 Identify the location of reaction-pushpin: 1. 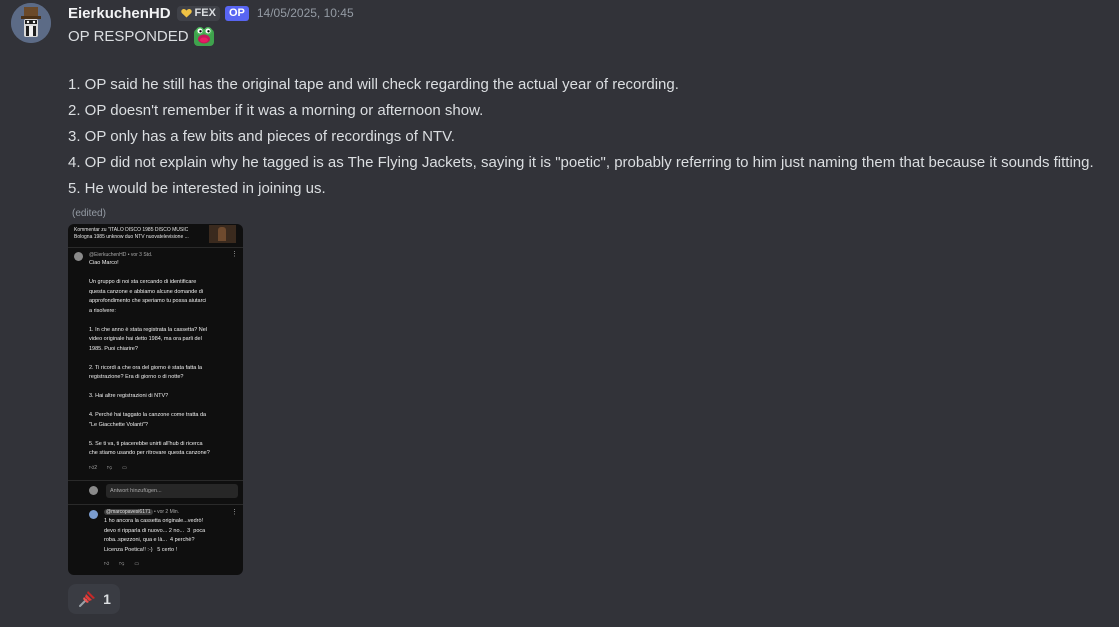
(94, 599).